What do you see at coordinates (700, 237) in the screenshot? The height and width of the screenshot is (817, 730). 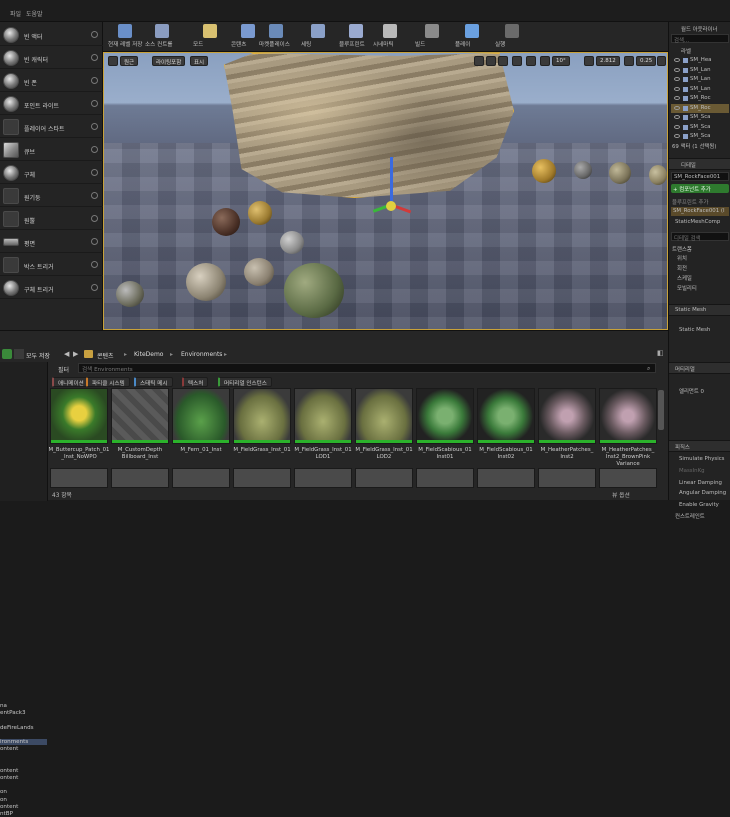 I see `details-search-input: 디테일 검색` at bounding box center [700, 237].